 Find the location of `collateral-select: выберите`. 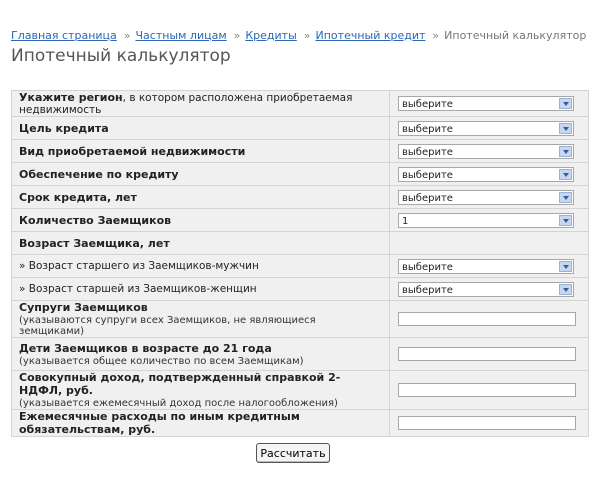

collateral-select: выберите is located at coordinates (486, 174).